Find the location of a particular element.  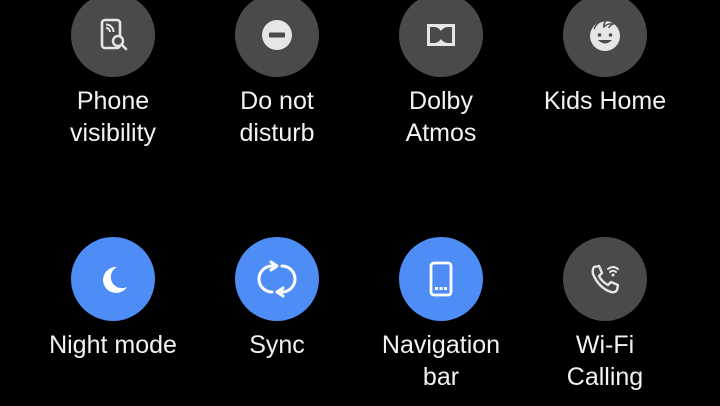

do-not-disturb-icon is located at coordinates (277, 35).